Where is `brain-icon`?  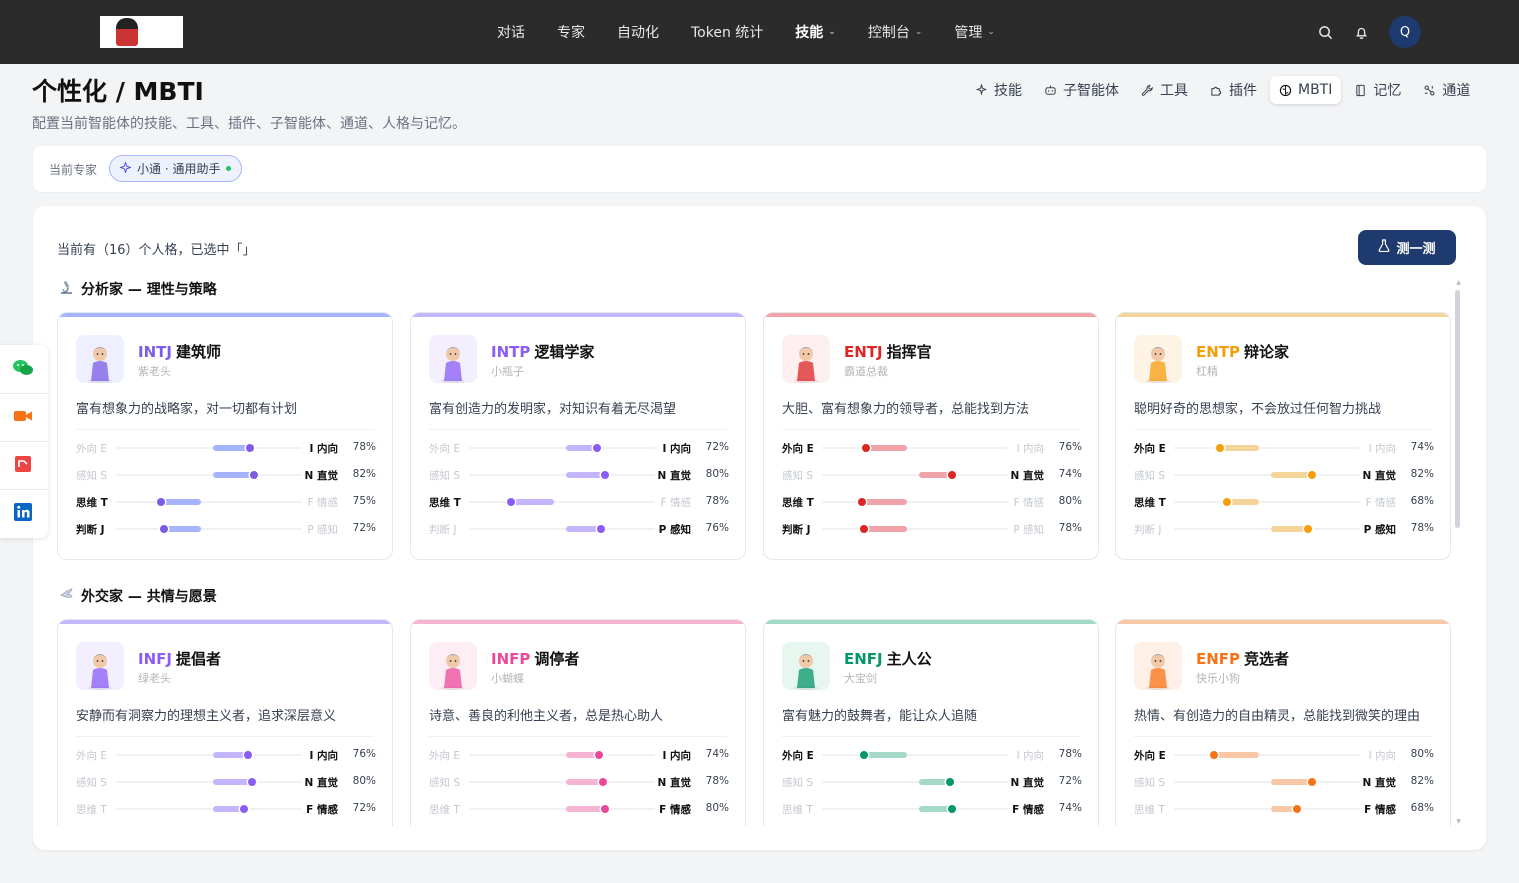
brain-icon is located at coordinates (1285, 90).